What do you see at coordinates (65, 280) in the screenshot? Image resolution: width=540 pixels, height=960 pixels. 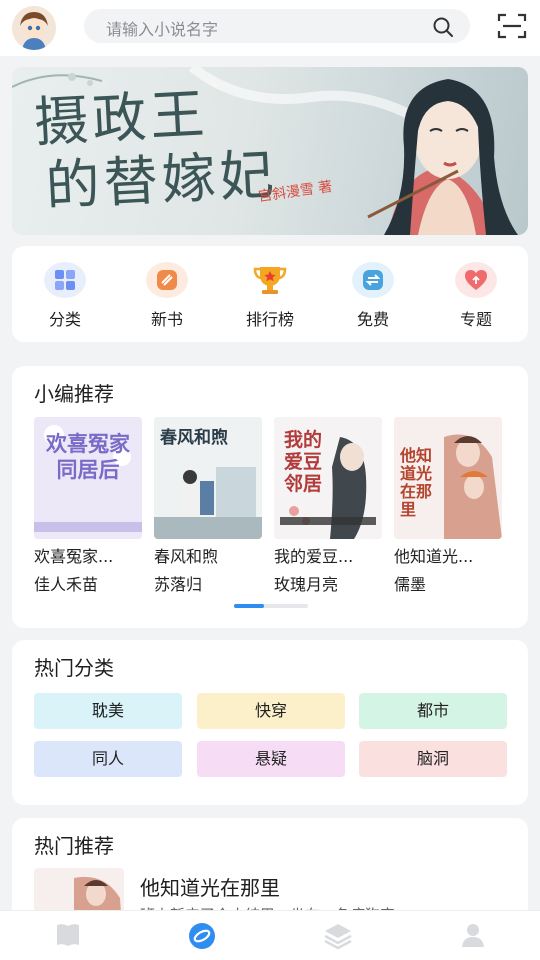 I see `grid-icon` at bounding box center [65, 280].